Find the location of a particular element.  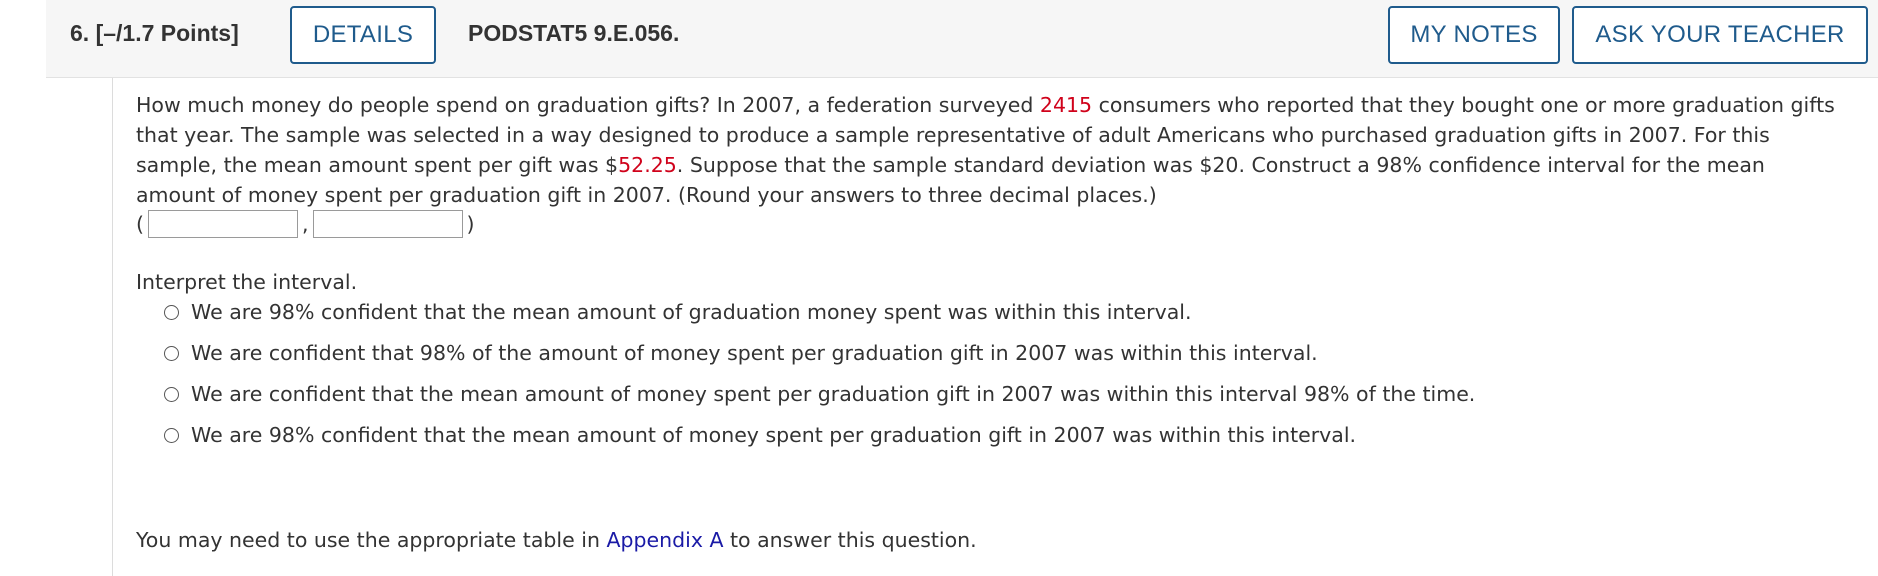

sample-size-value: 2415 is located at coordinates (1066, 105).